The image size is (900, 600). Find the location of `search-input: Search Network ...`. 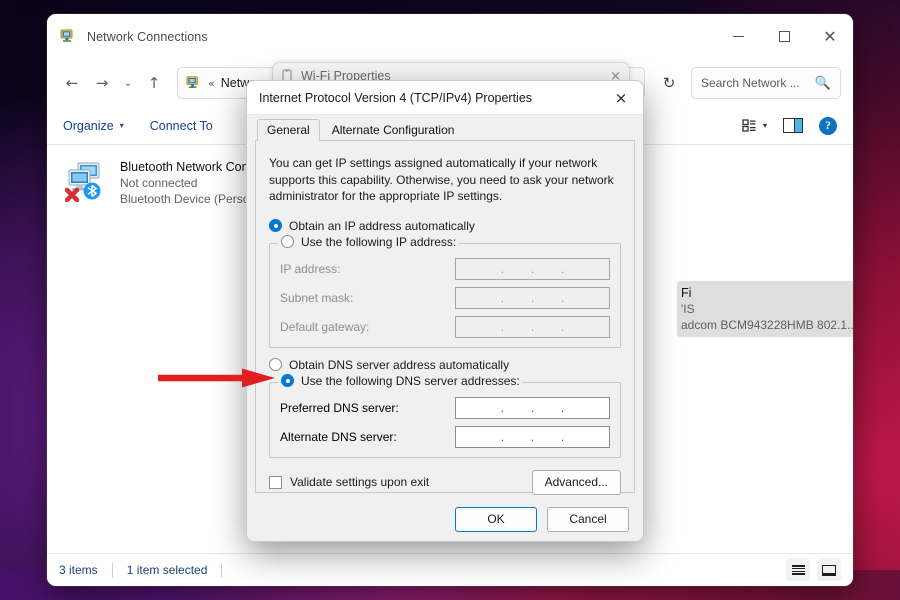

search-input: Search Network ... is located at coordinates (750, 83).